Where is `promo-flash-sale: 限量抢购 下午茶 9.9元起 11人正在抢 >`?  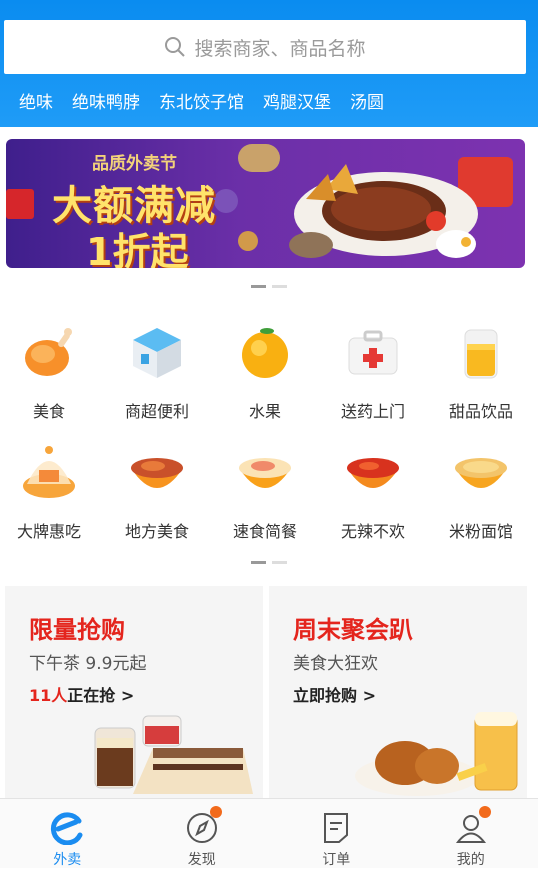
promo-flash-sale: 限量抢购 下午茶 9.9元起 11人正在抢 > is located at coordinates (134, 692).